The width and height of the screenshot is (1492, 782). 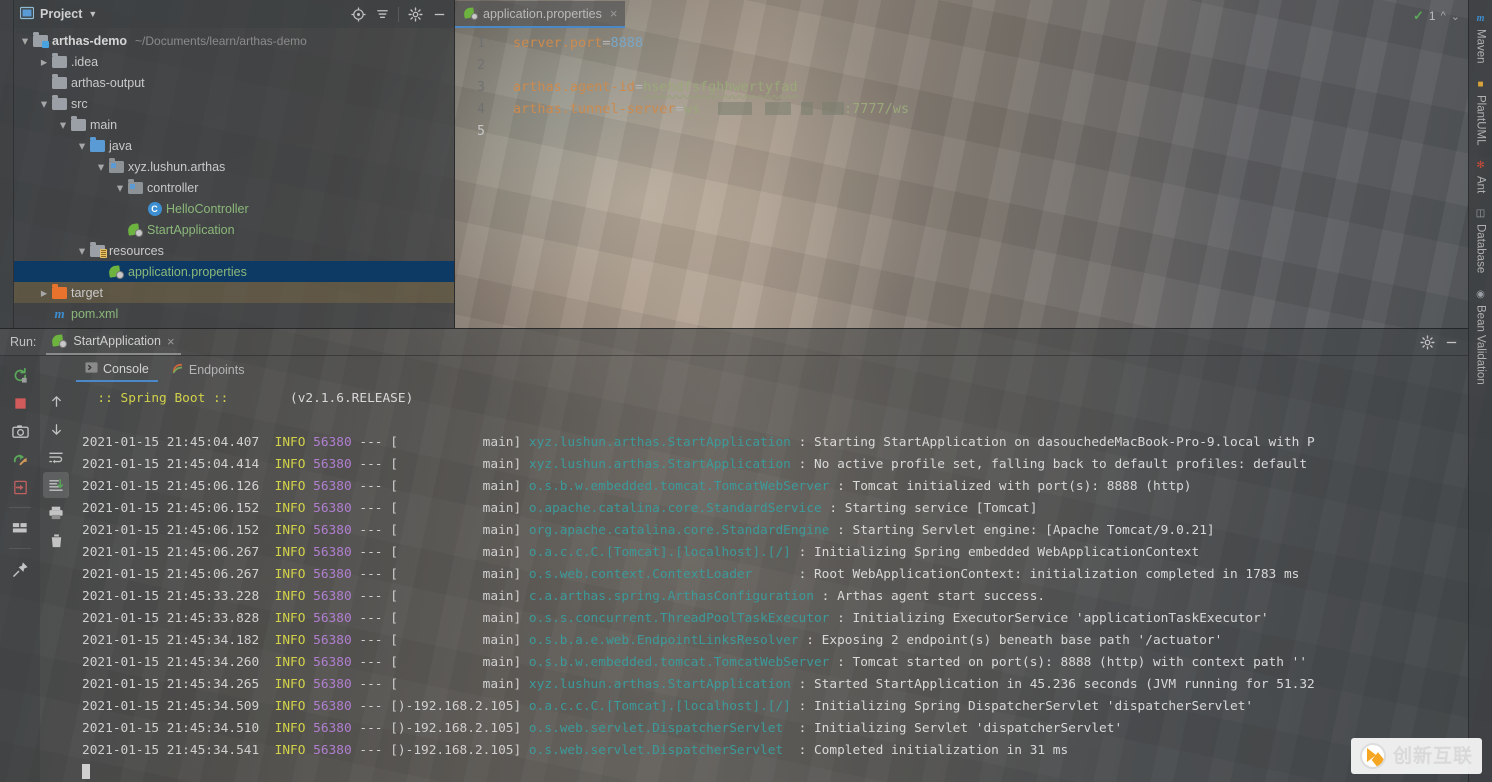 I want to click on tree-node-pom-xml: ▸mpom.xml, so click(x=234, y=313).